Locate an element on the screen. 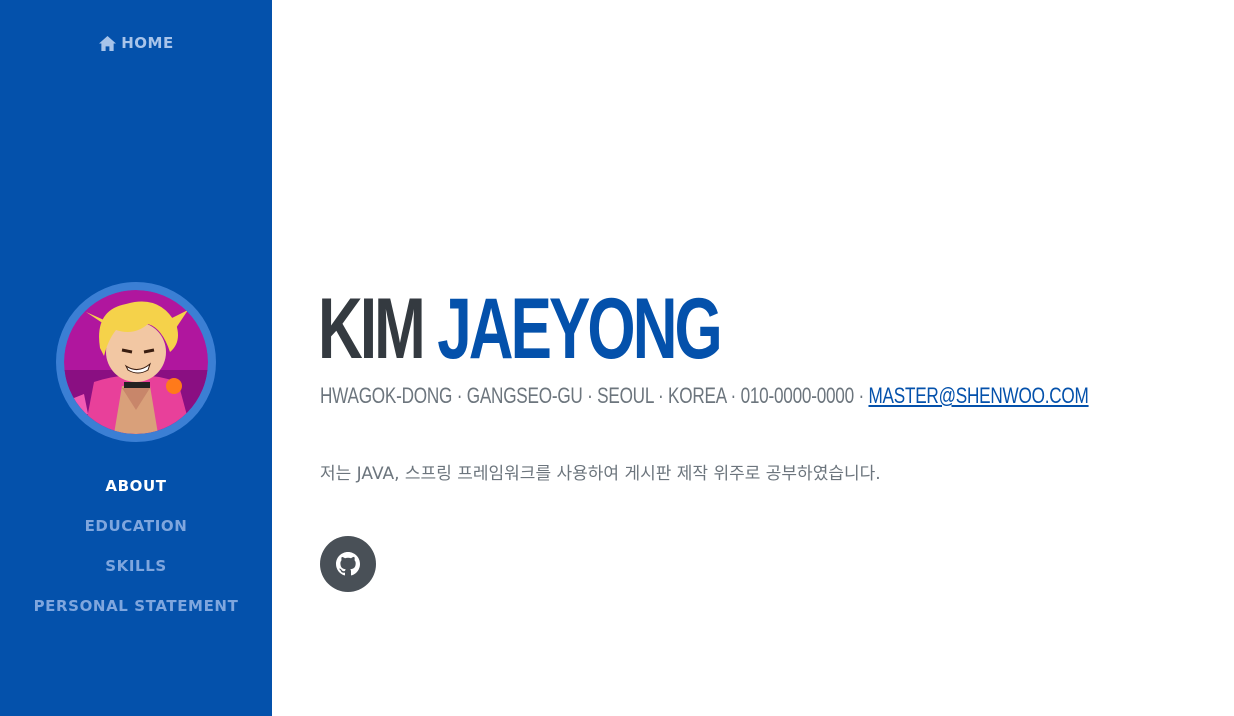  email-link: MASTER@SHENWOO.COM is located at coordinates (978, 395).